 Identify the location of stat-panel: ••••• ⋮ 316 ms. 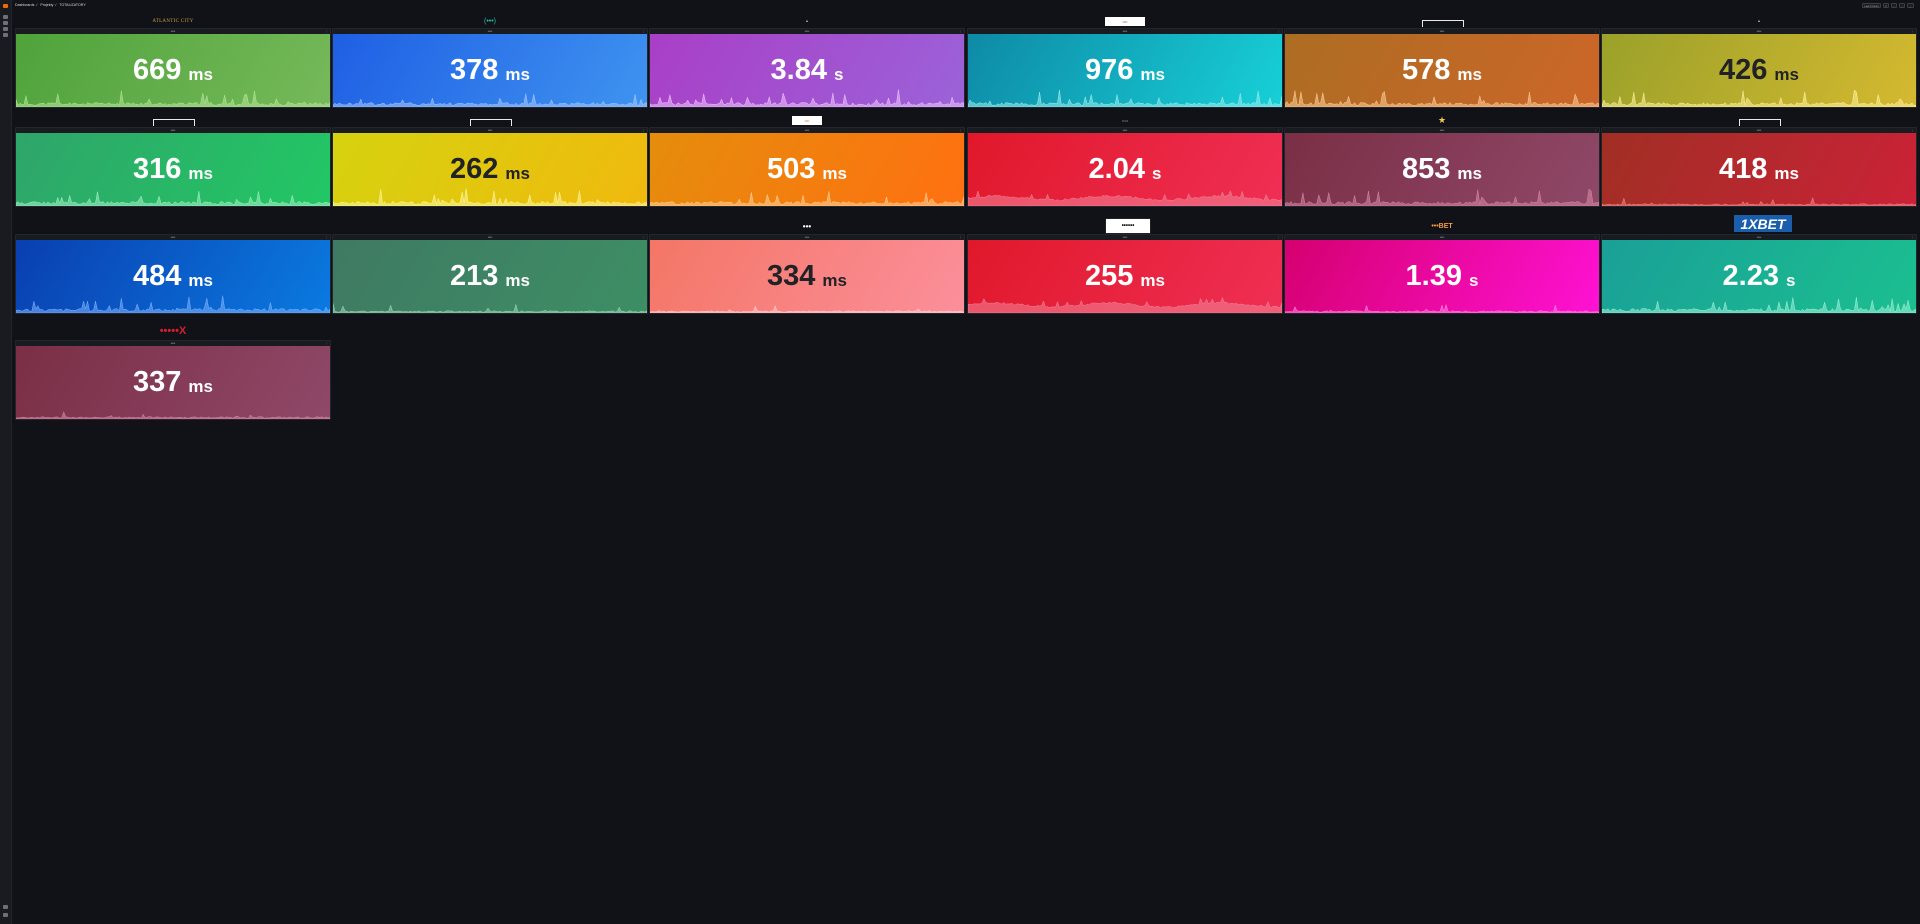
(173, 167).